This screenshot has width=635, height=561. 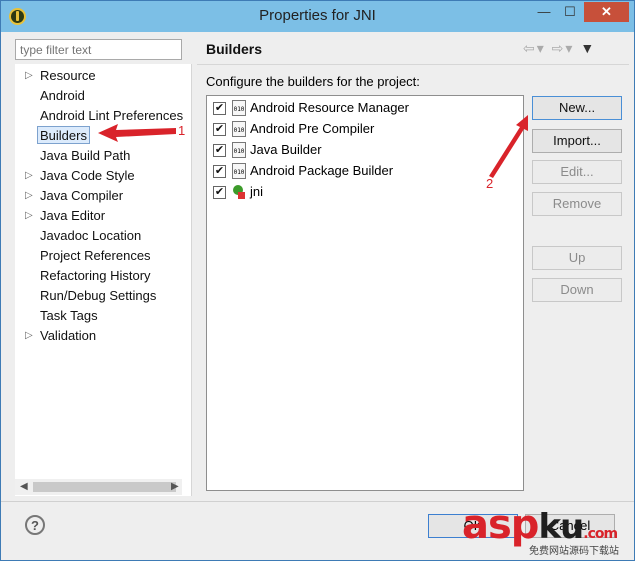 I want to click on watermark-ku: ku, so click(x=561, y=527).